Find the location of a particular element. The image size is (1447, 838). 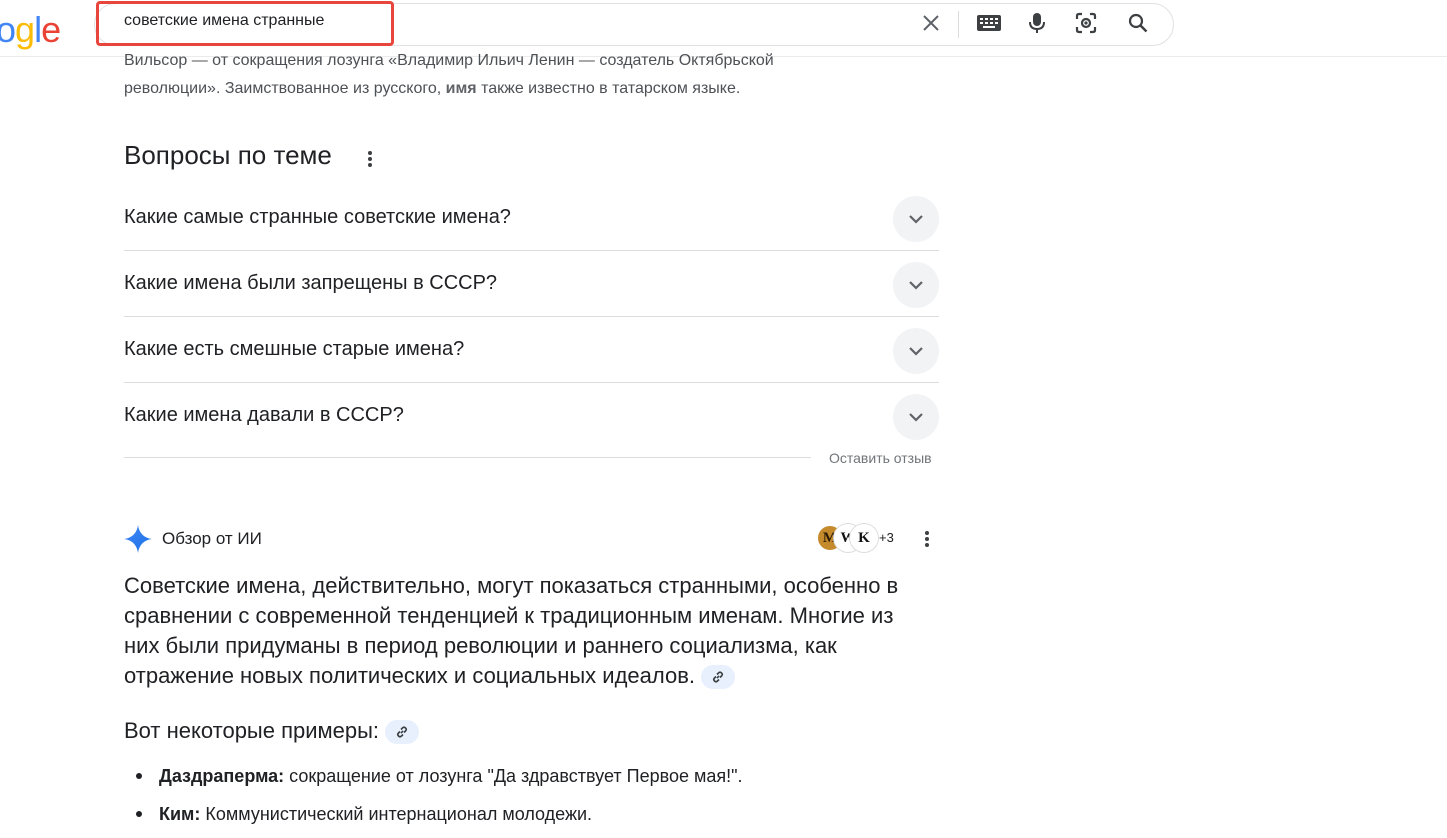

clear-icon is located at coordinates (931, 23).